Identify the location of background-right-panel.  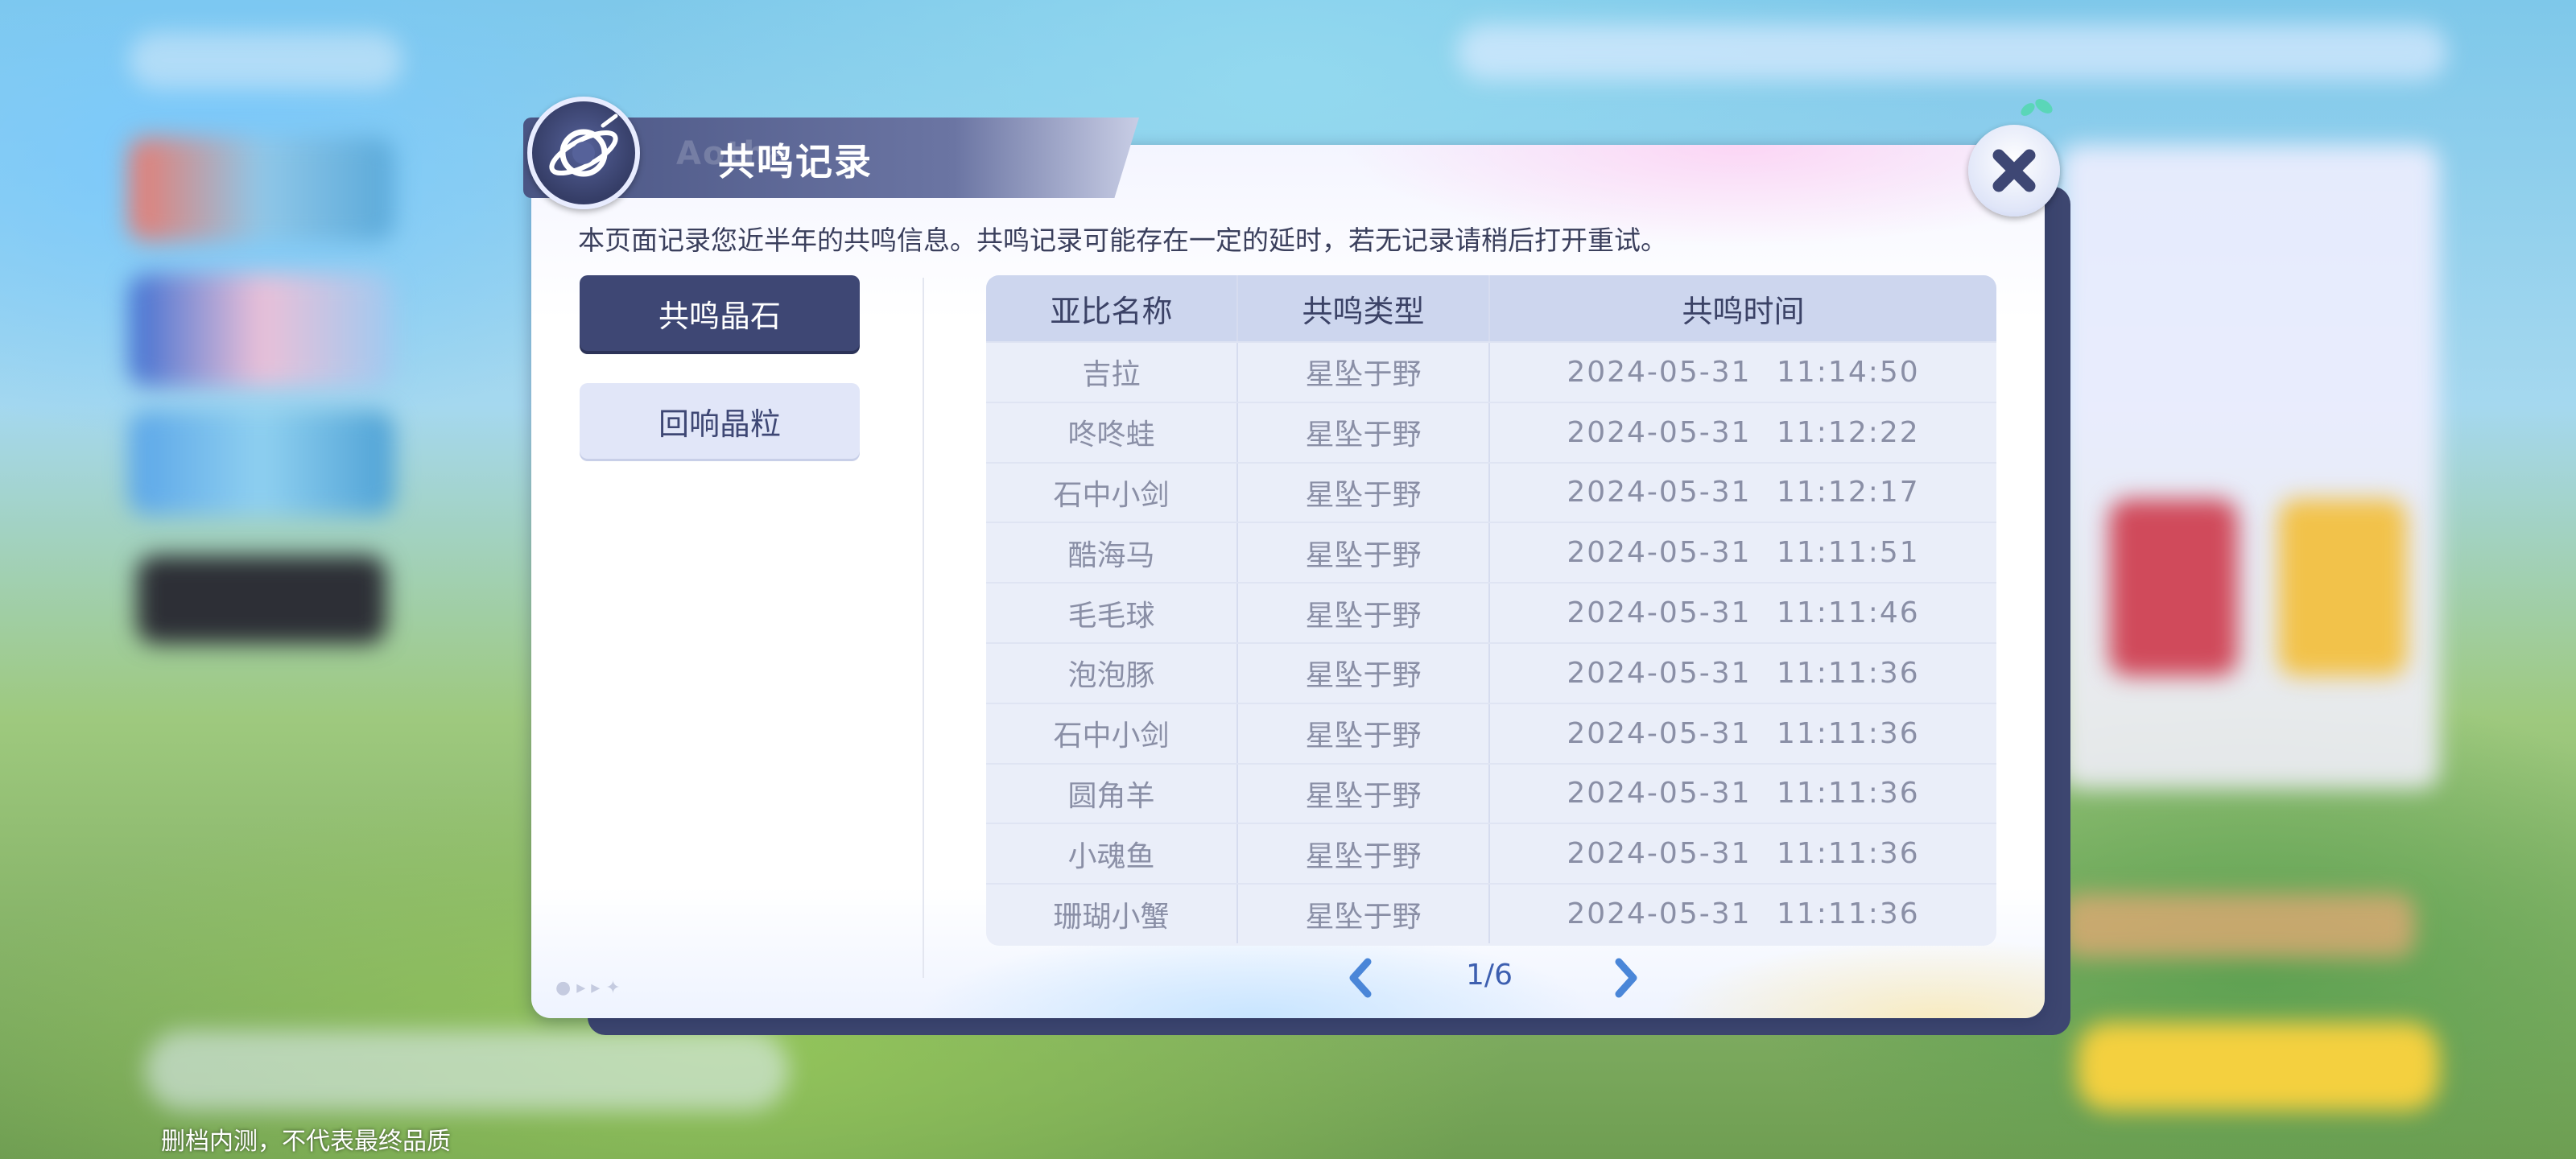
(2250, 467).